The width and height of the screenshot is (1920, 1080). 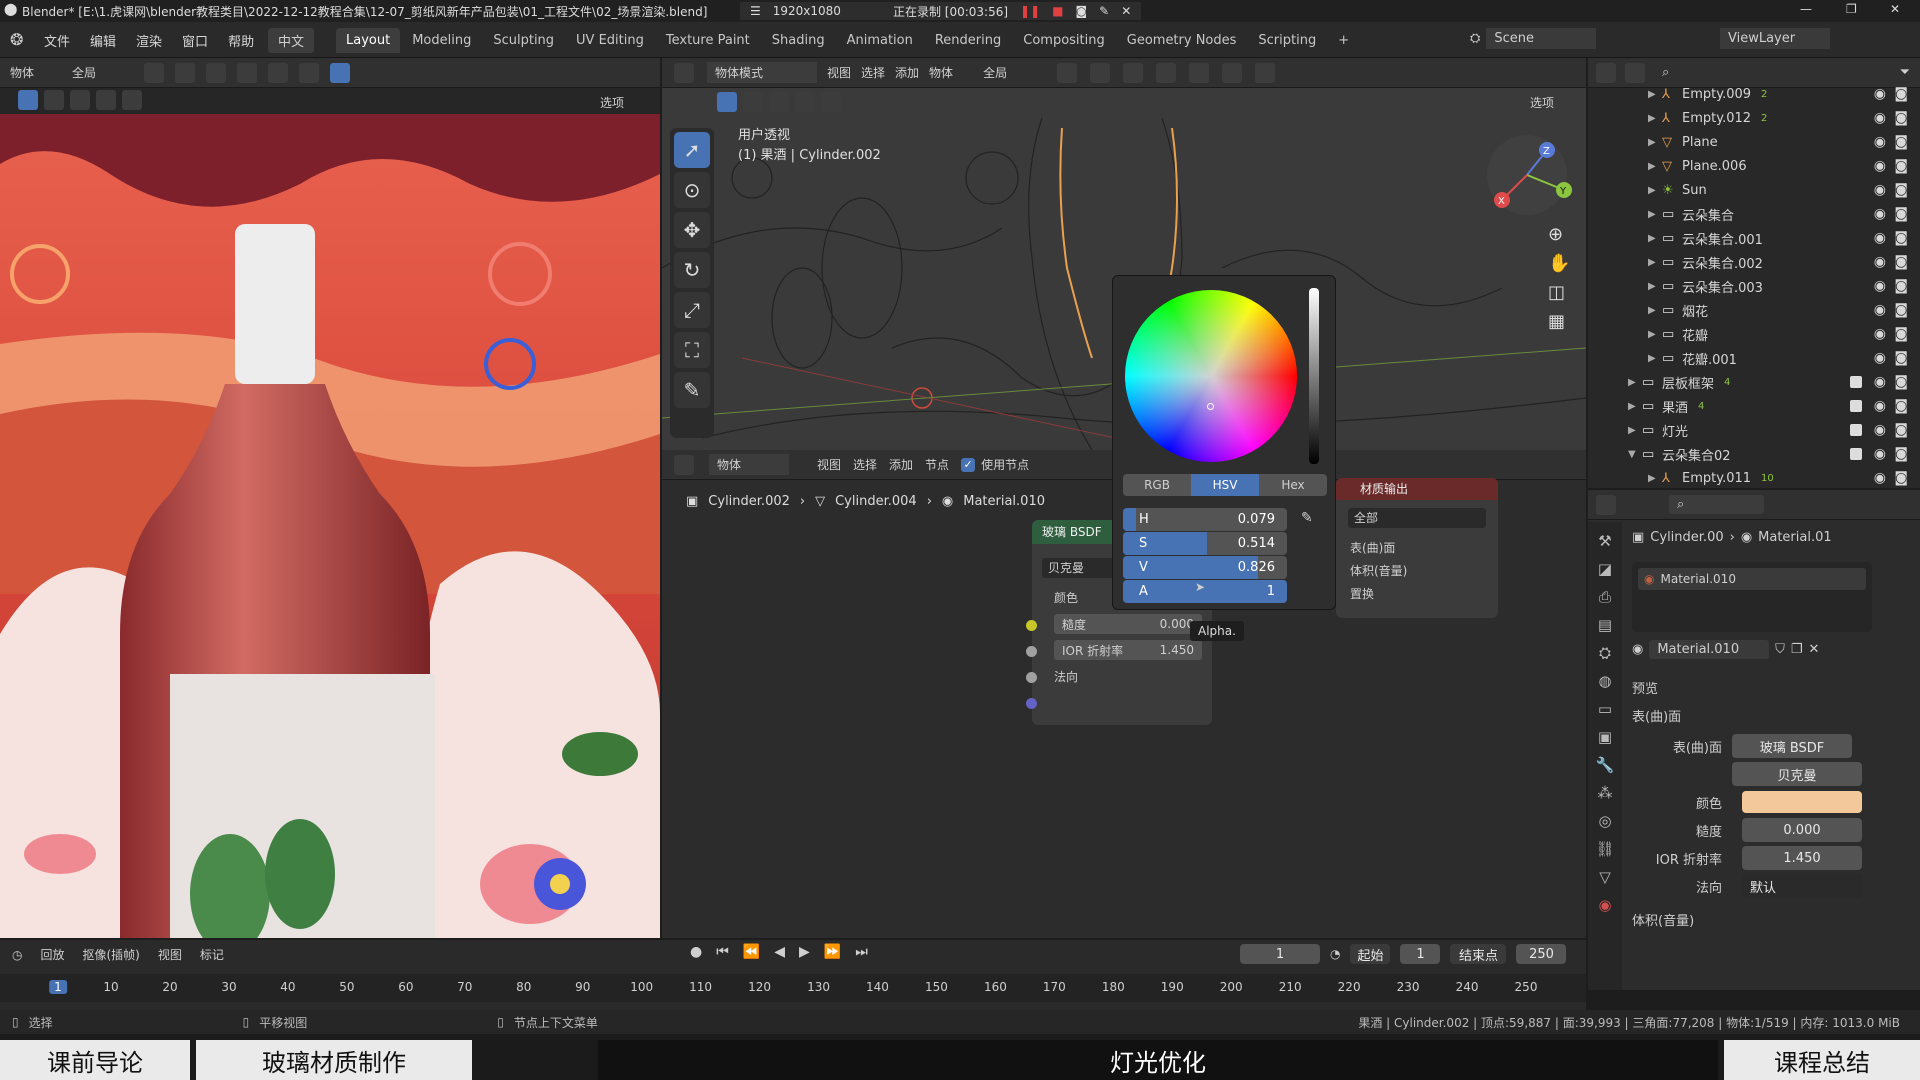 What do you see at coordinates (1709, 649) in the screenshot?
I see `material-name-field: Material.010` at bounding box center [1709, 649].